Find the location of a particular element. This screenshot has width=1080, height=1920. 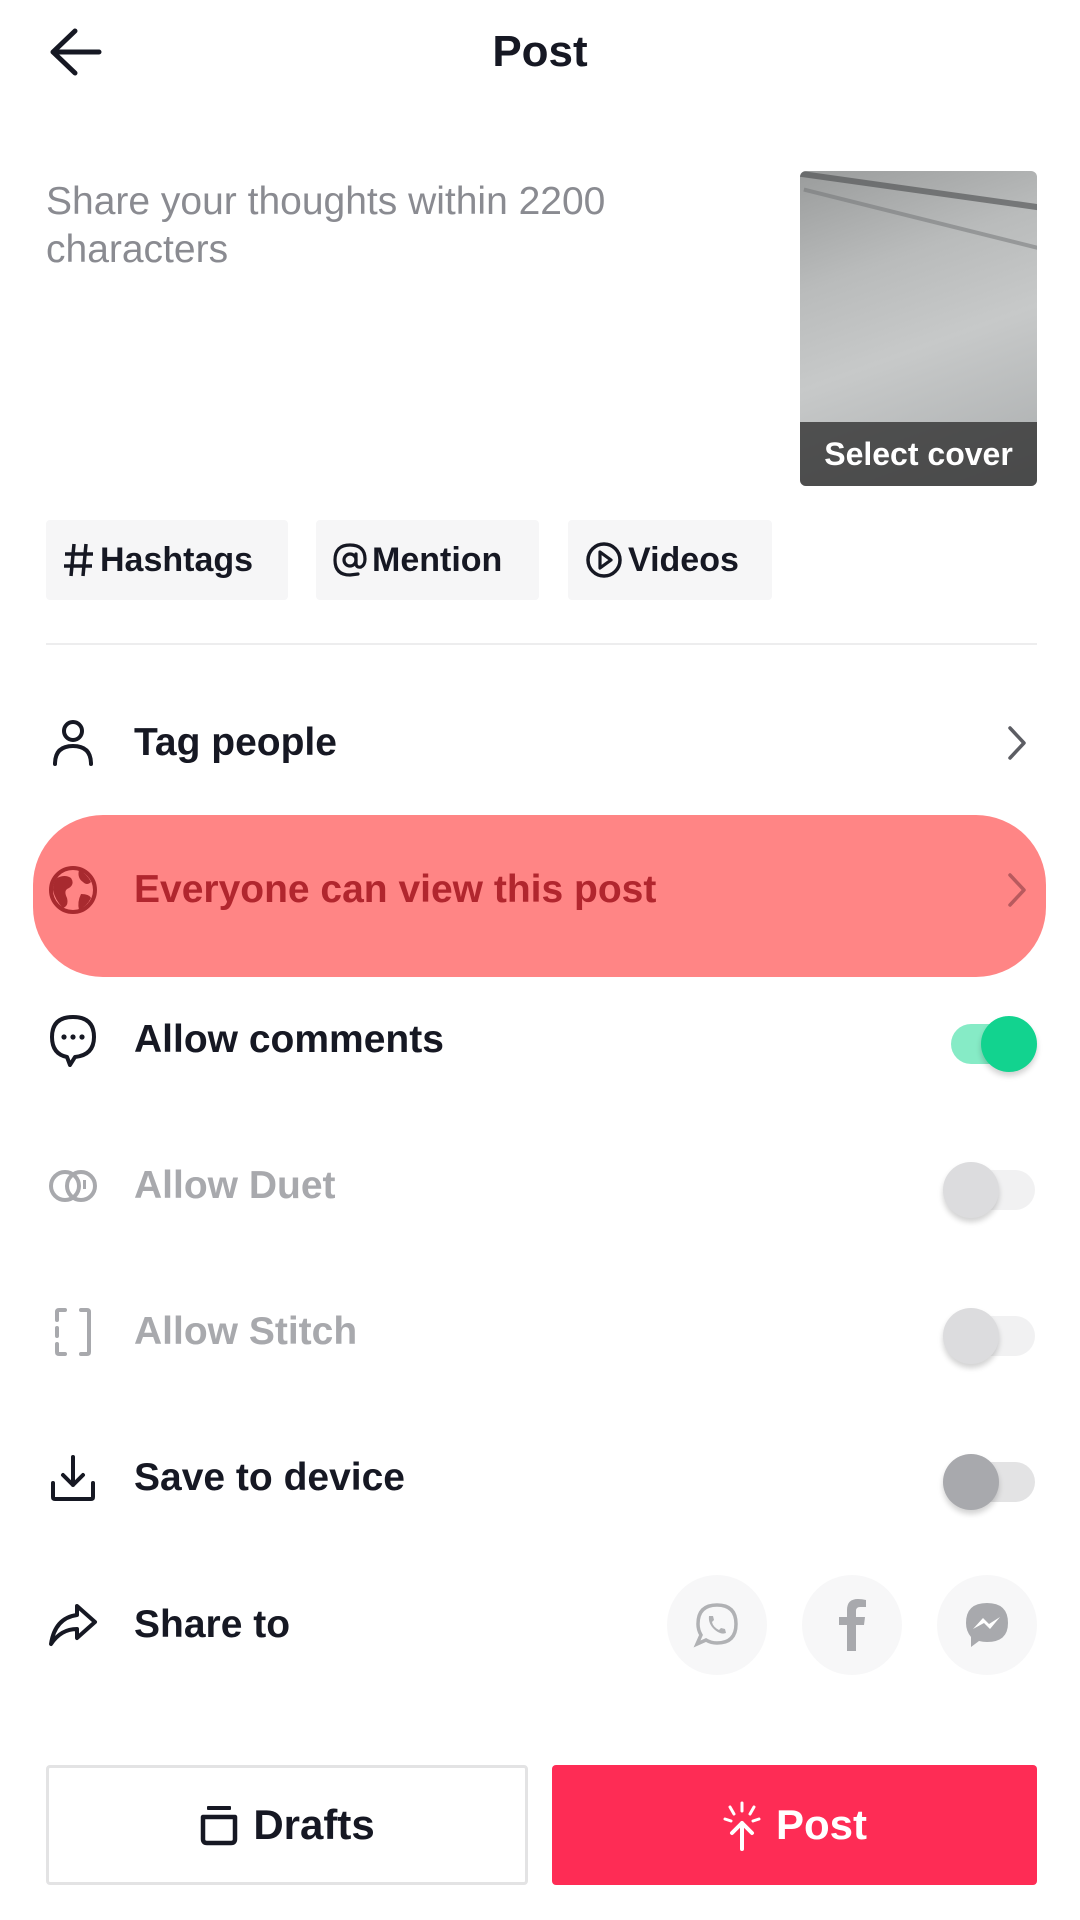

post-button: Post is located at coordinates (794, 1825).